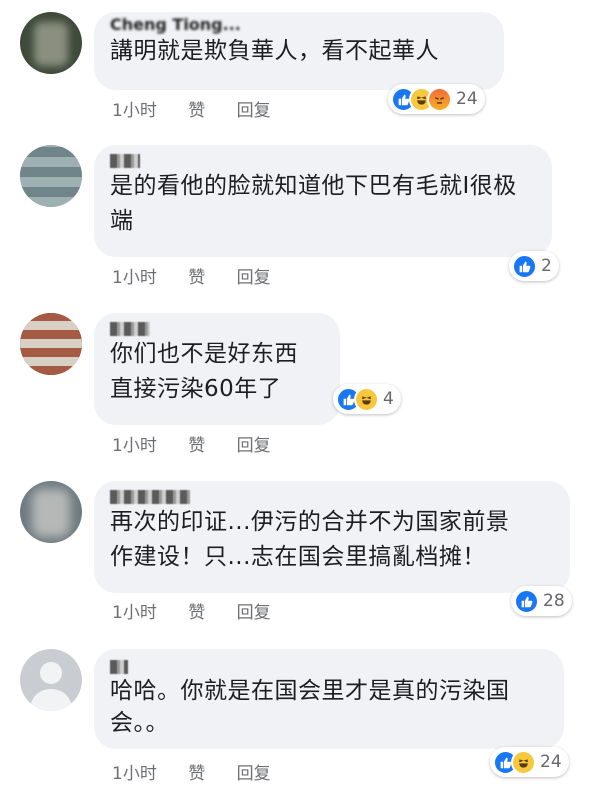  What do you see at coordinates (310, 707) in the screenshot?
I see `comment-text: 哈哈。你就是在国会里才是真的污染国 会。。` at bounding box center [310, 707].